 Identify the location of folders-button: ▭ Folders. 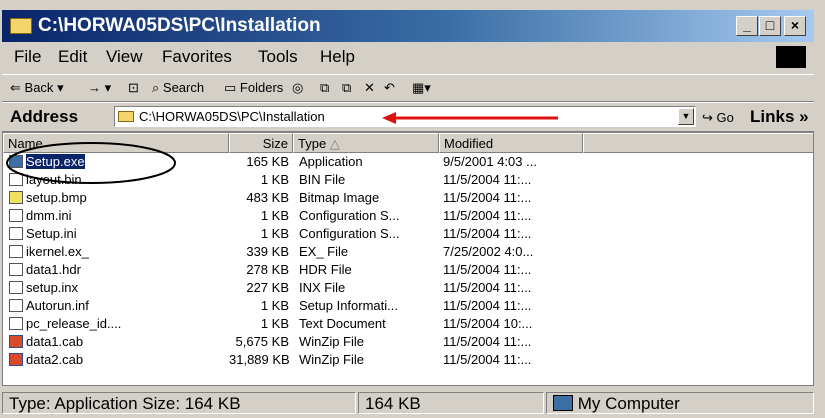
(253, 88).